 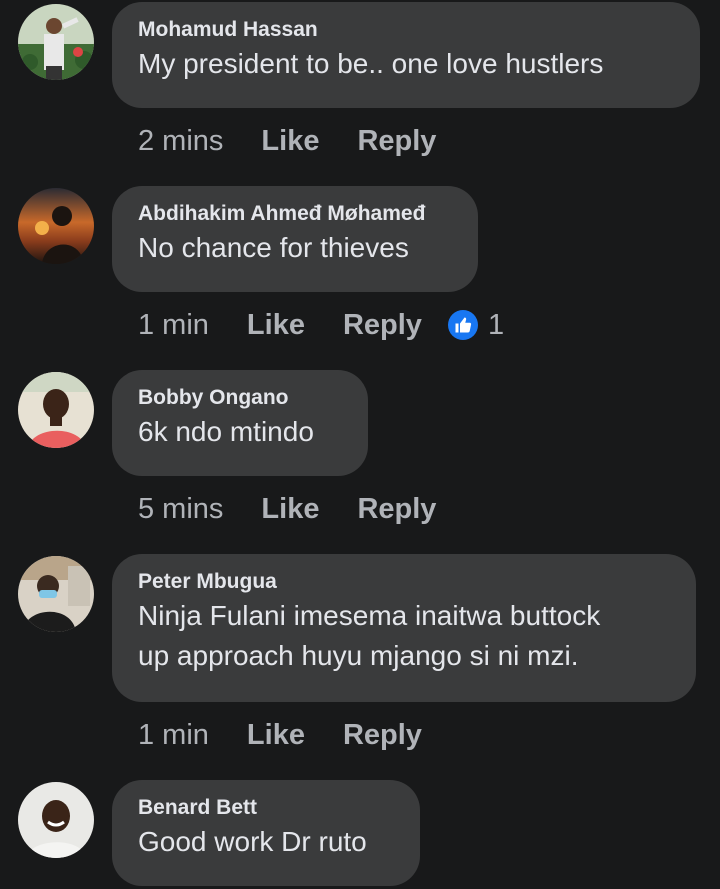 What do you see at coordinates (406, 30) in the screenshot?
I see `comment-author: Mohamud Hassan` at bounding box center [406, 30].